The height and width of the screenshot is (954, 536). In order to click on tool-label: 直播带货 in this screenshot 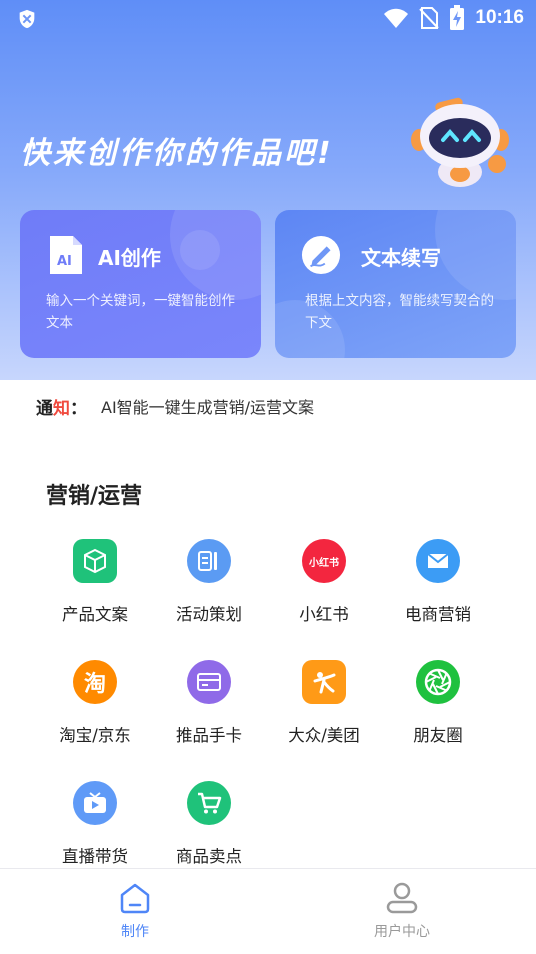, I will do `click(95, 856)`.